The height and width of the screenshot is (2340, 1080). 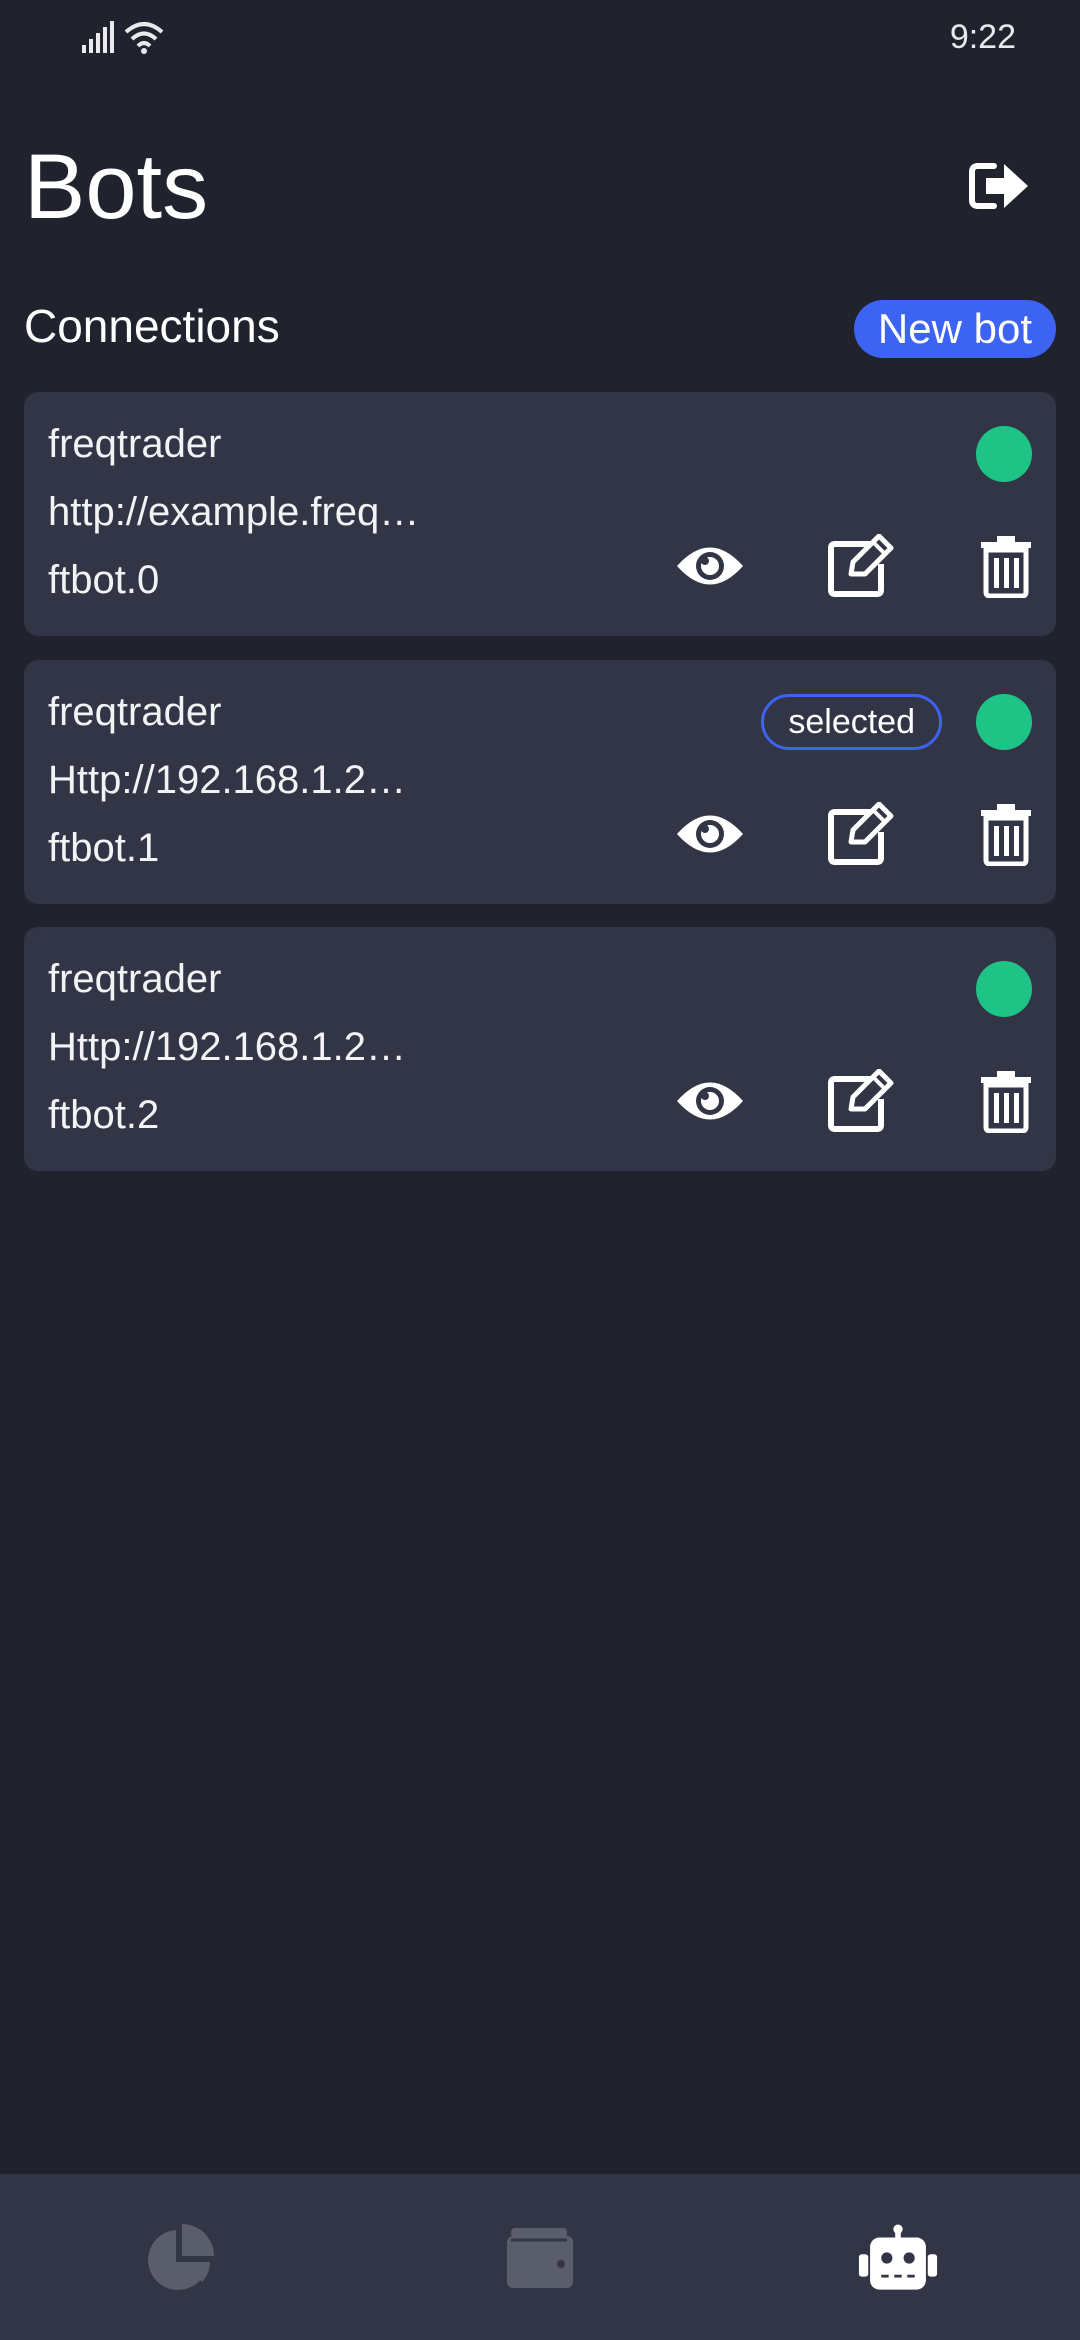 I want to click on page-title: Bots, so click(x=116, y=187).